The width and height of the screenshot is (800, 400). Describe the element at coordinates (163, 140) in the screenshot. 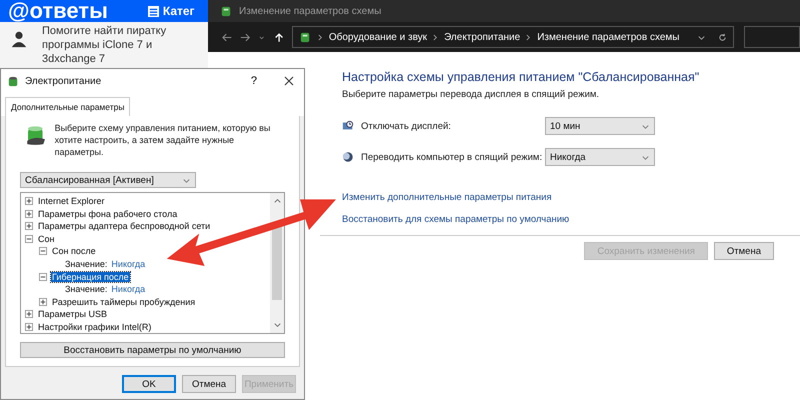

I see `instructions-text: Выберите схему управления питанием, которую вы хотите настроить, а затем задайте нужные параметры.` at that location.